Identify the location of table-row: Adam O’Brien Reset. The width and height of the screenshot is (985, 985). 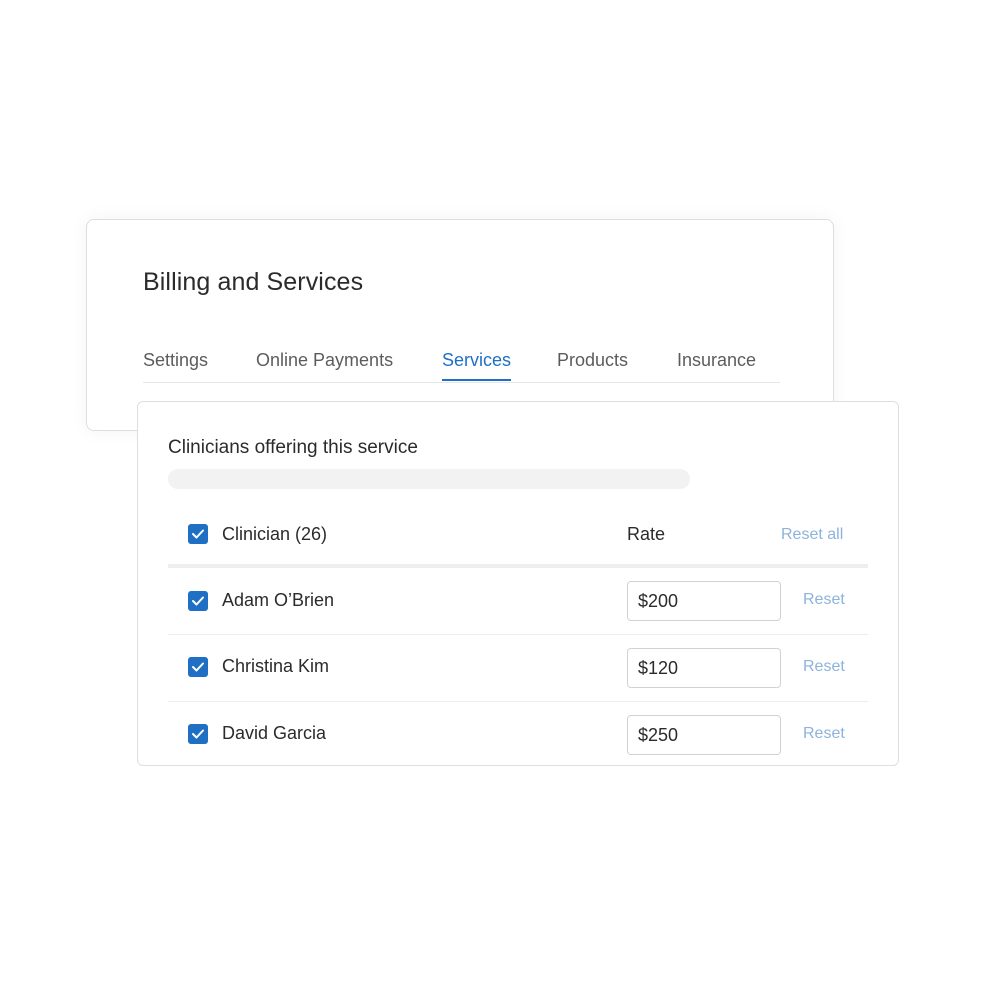
(518, 601).